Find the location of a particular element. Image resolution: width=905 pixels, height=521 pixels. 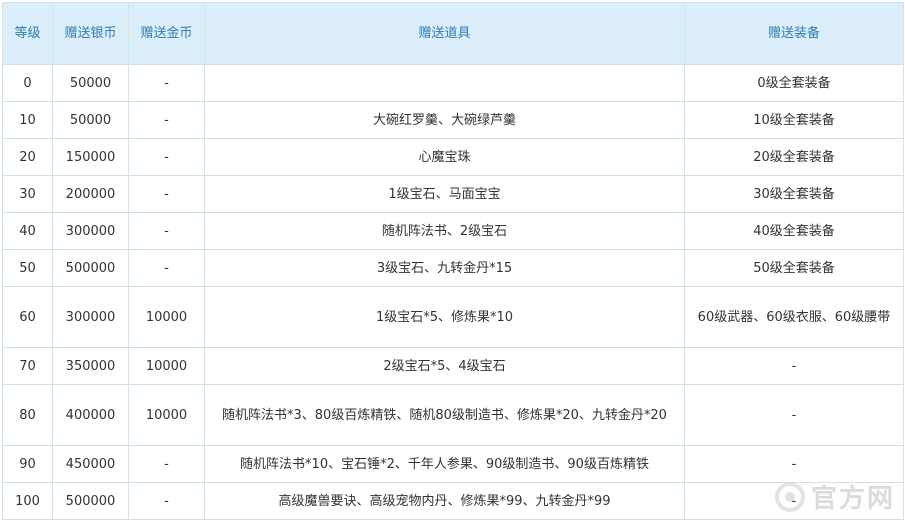

cell-equipment: 30级全套装备 is located at coordinates (794, 194).